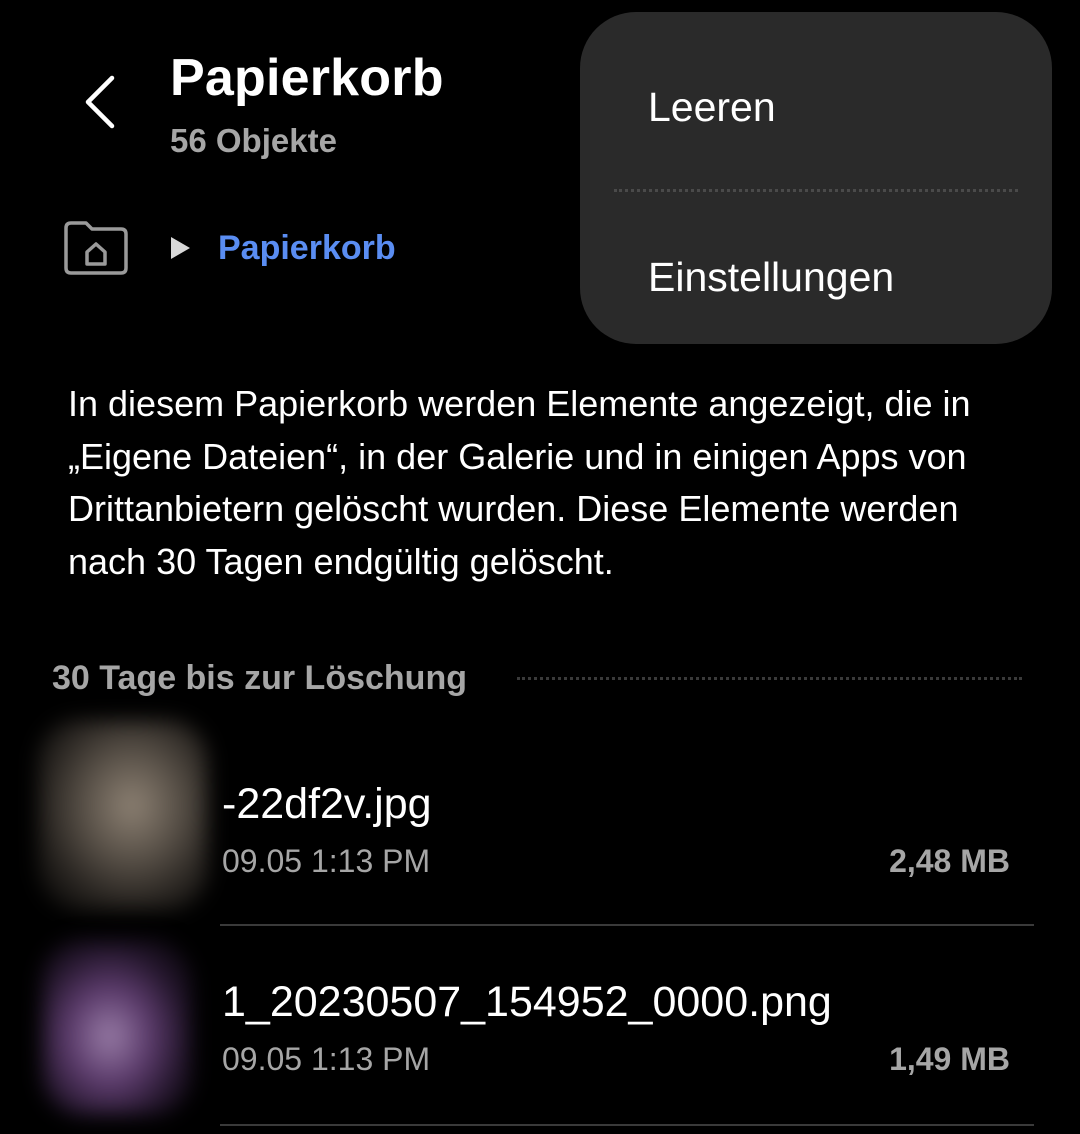 This screenshot has height=1134, width=1080. What do you see at coordinates (253, 140) in the screenshot?
I see `item-count: 56 Objekte` at bounding box center [253, 140].